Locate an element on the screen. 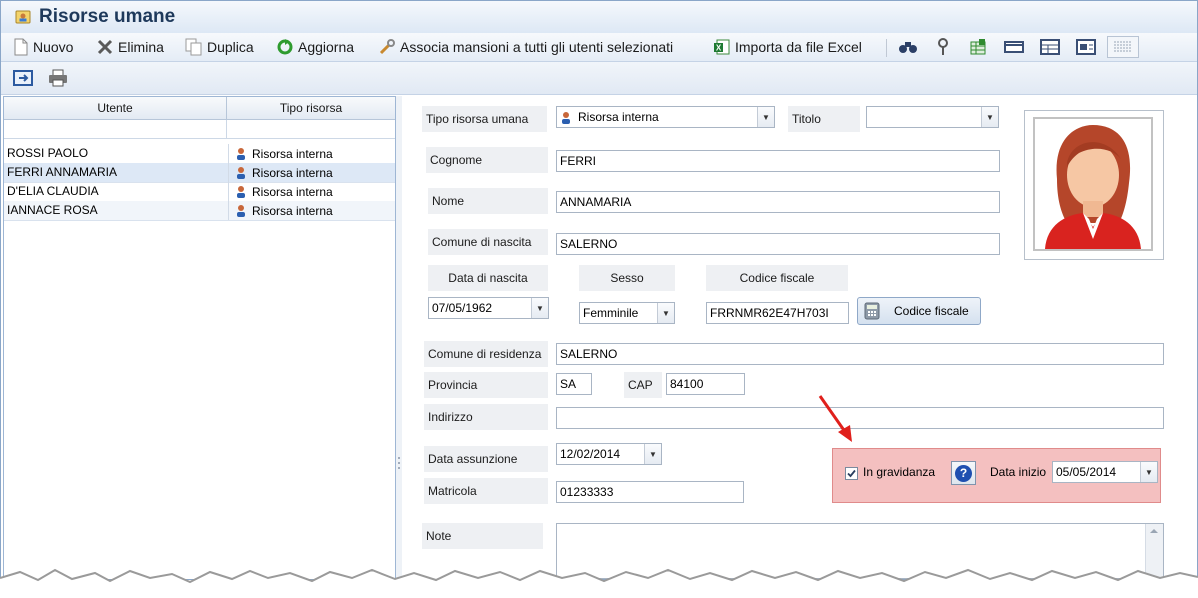 The width and height of the screenshot is (1198, 598). data-nascita-picker: 07/05/1962 ▼ is located at coordinates (488, 308).